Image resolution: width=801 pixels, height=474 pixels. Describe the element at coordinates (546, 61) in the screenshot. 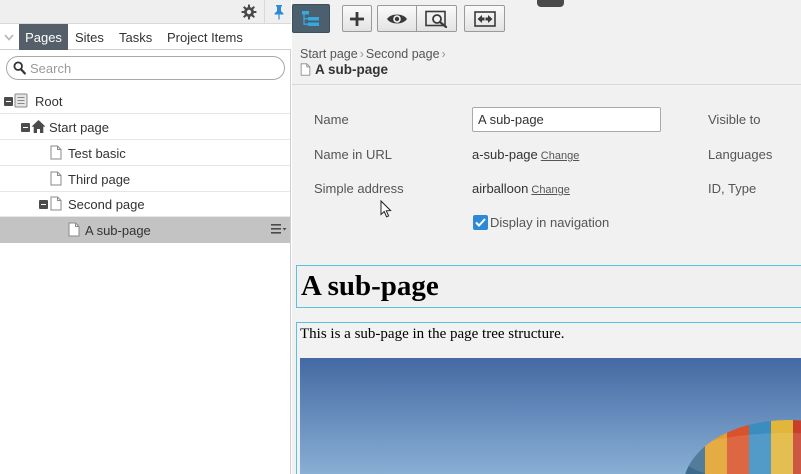

I see `breadcrumb: Start page › Second page › A sub-page` at that location.